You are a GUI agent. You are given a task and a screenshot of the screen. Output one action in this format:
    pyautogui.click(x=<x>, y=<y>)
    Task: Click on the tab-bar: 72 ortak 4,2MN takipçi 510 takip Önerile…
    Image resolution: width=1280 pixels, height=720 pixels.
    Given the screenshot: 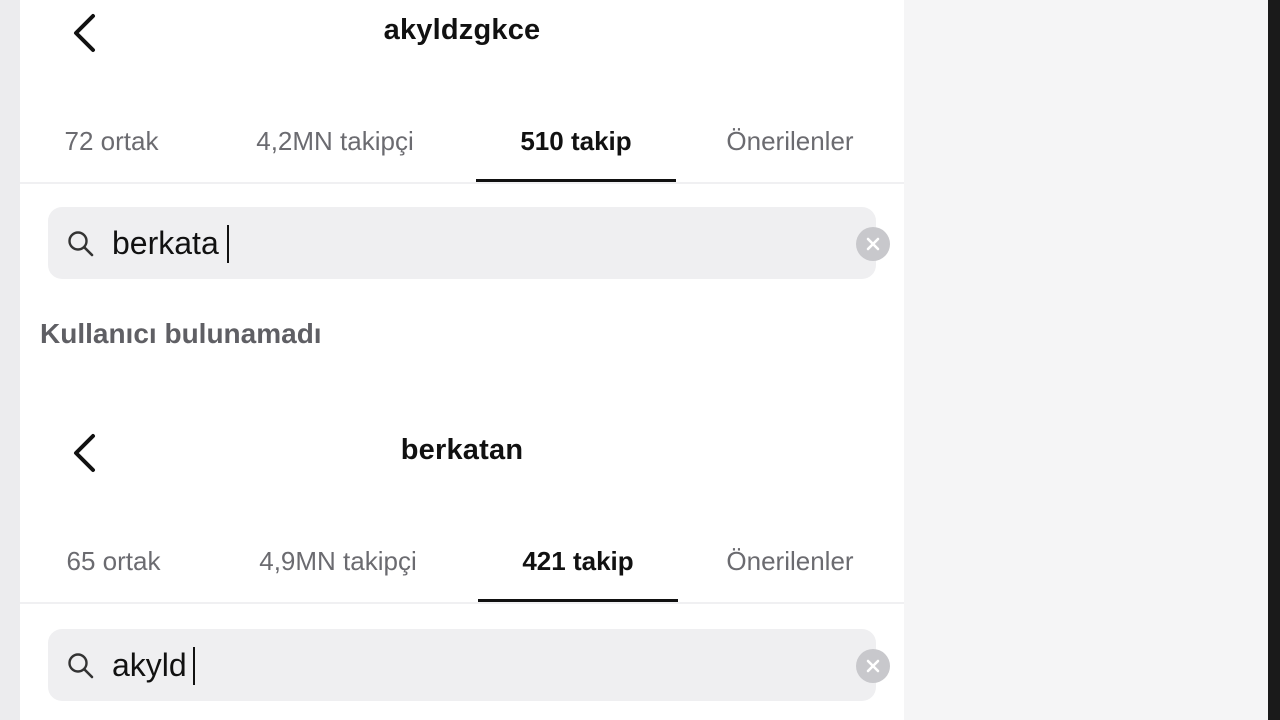 What is the action you would take?
    pyautogui.click(x=462, y=151)
    